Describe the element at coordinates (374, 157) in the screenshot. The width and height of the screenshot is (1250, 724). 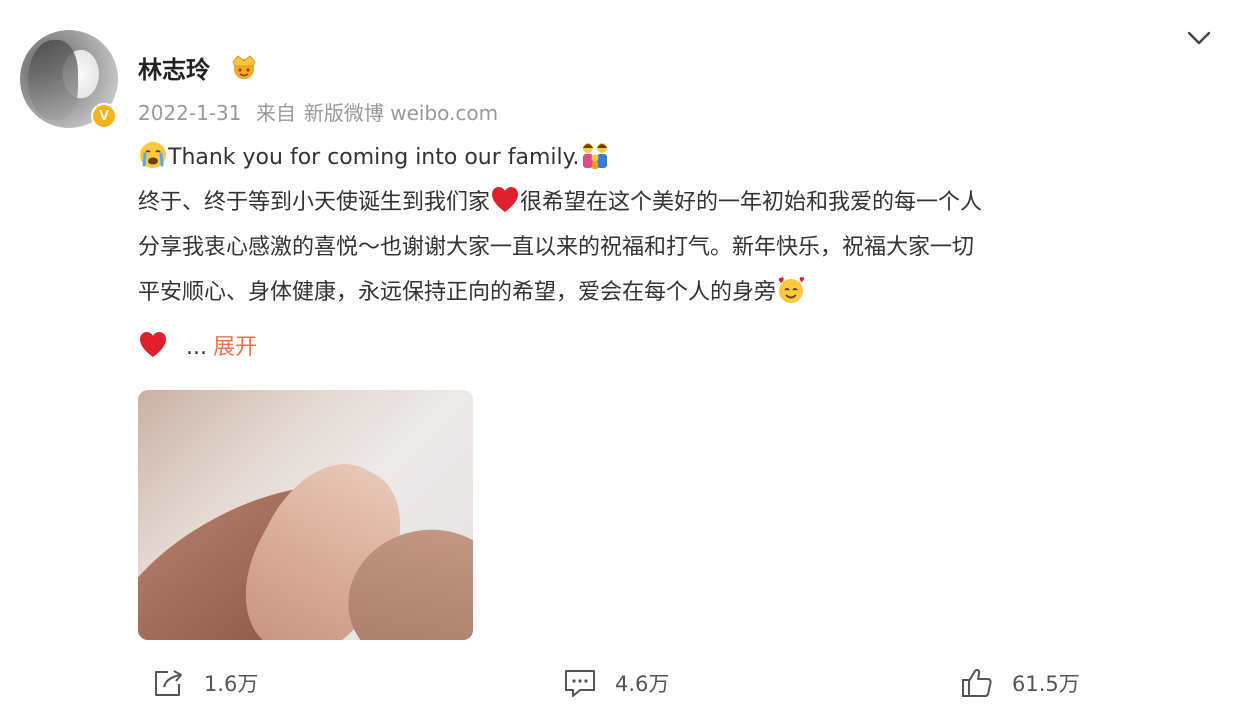
I see `content-text-1: Thank you for coming into our family.` at that location.